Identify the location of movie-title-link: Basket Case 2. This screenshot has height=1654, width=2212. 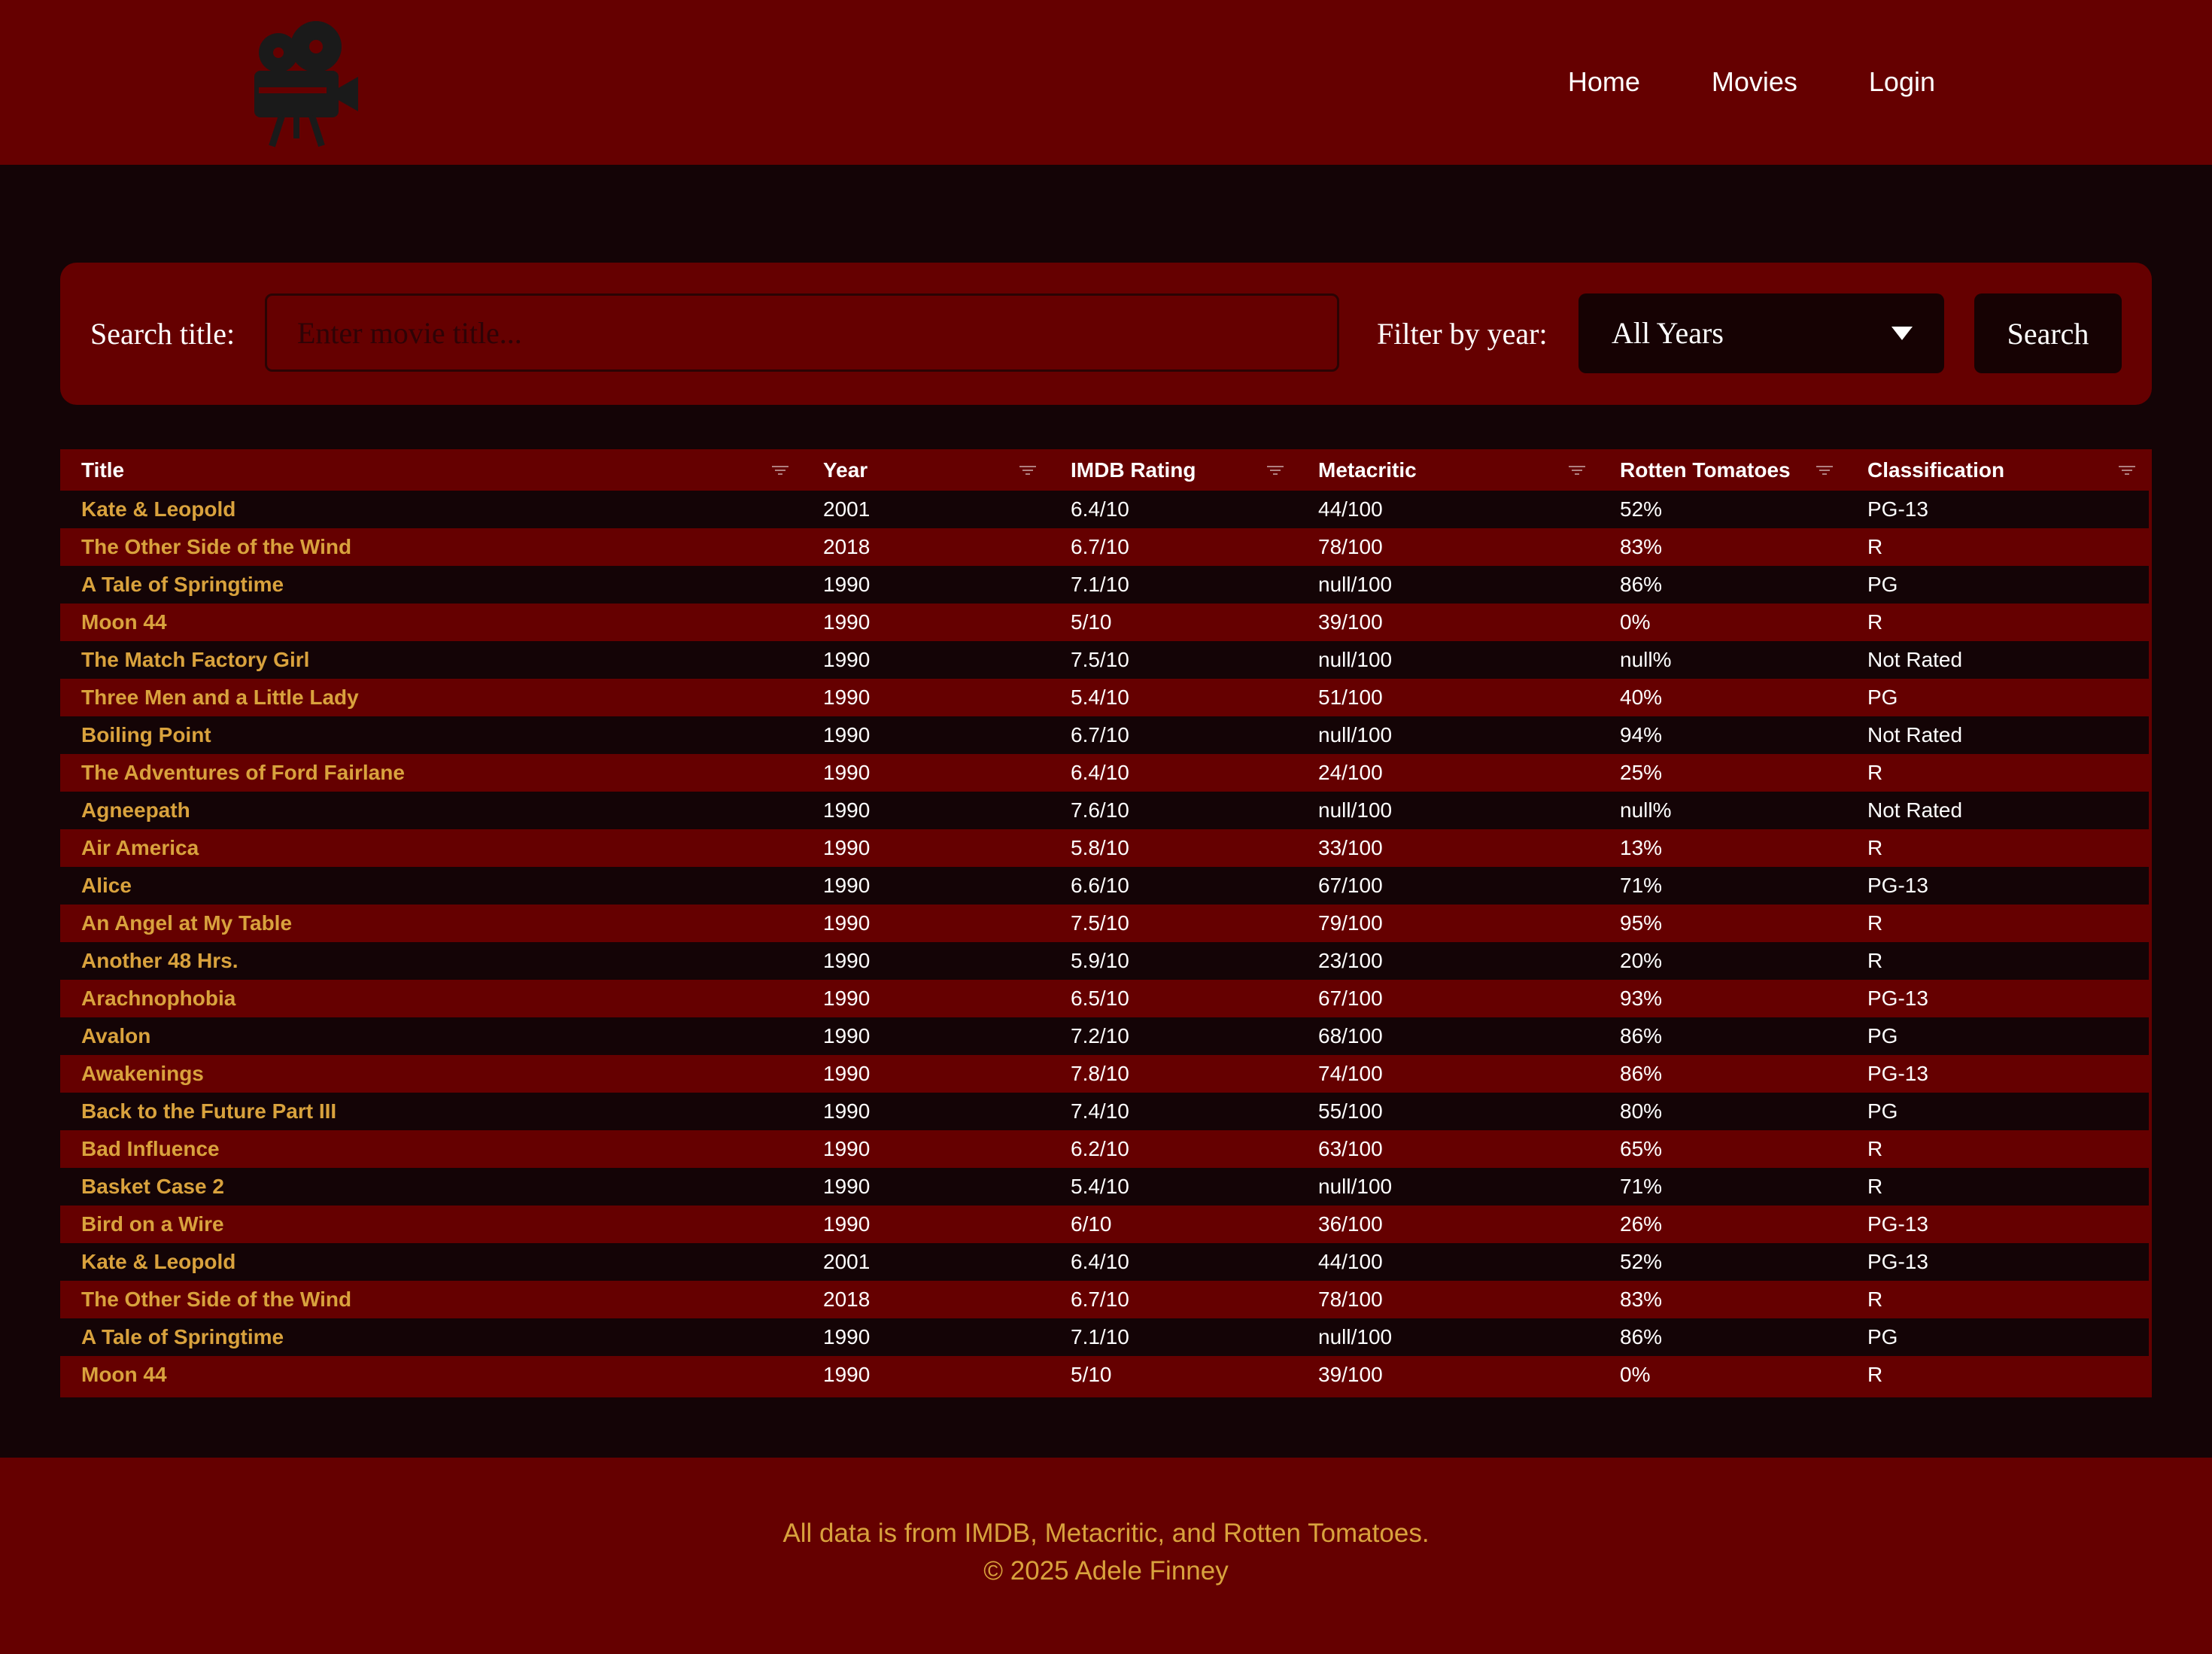
(431, 1187).